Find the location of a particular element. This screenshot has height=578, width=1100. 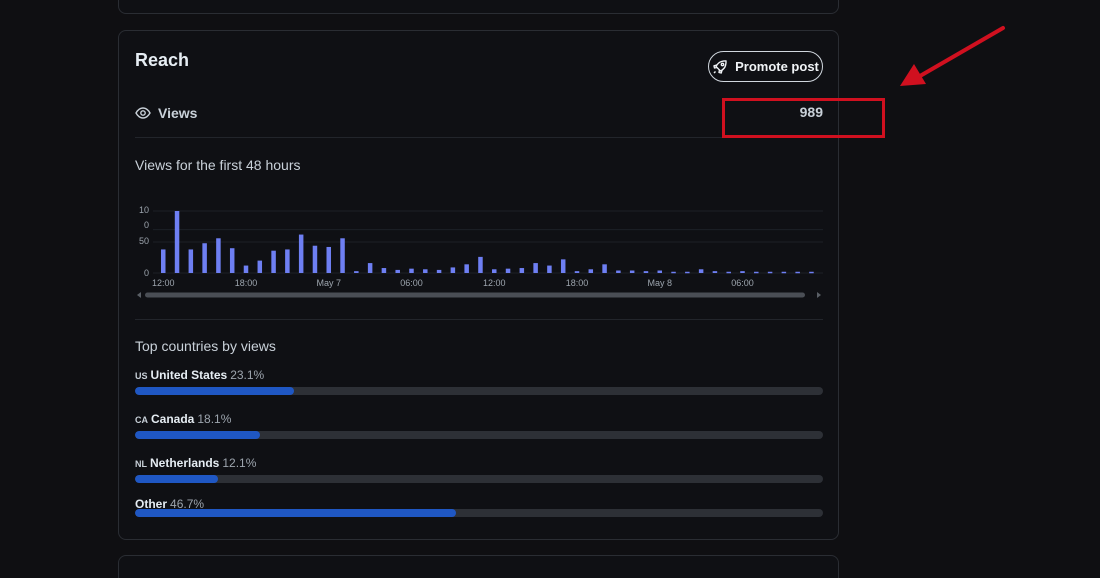

chart-x-tick-label: May 8 is located at coordinates (659, 283).